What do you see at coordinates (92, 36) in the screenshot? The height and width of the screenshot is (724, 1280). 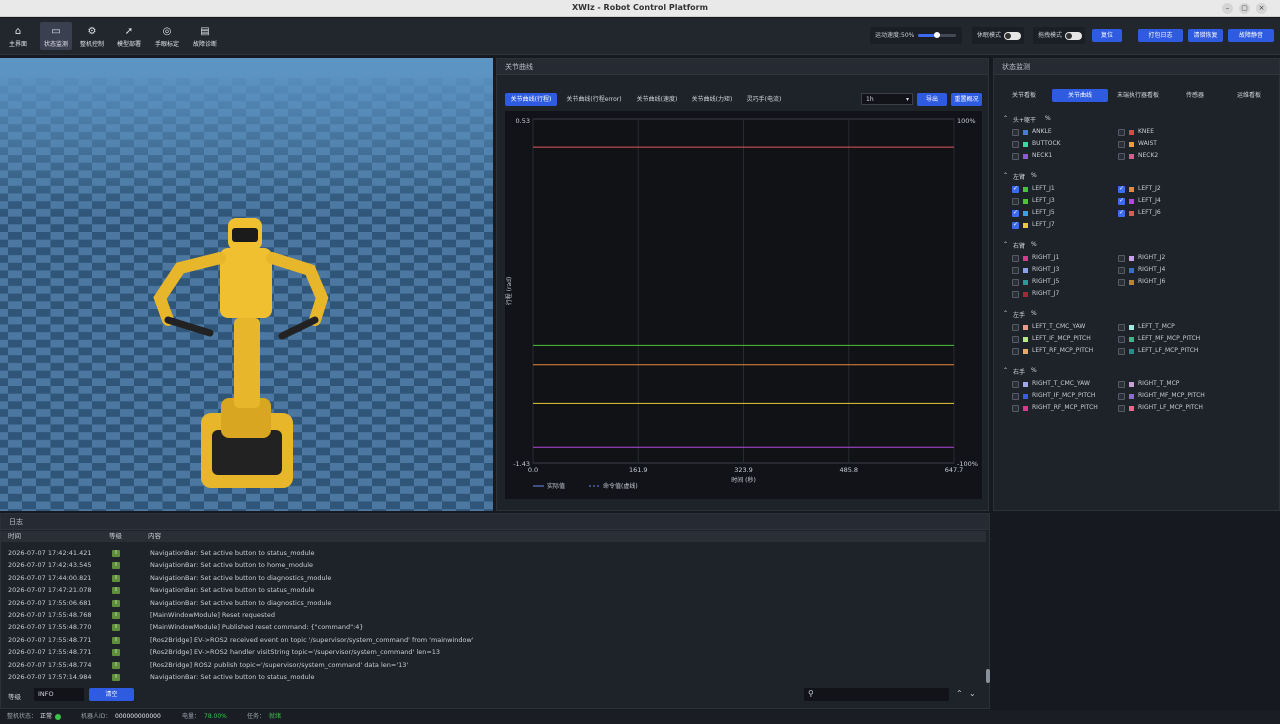 I see `nav-robot-button: ⚙ 整机控制` at bounding box center [92, 36].